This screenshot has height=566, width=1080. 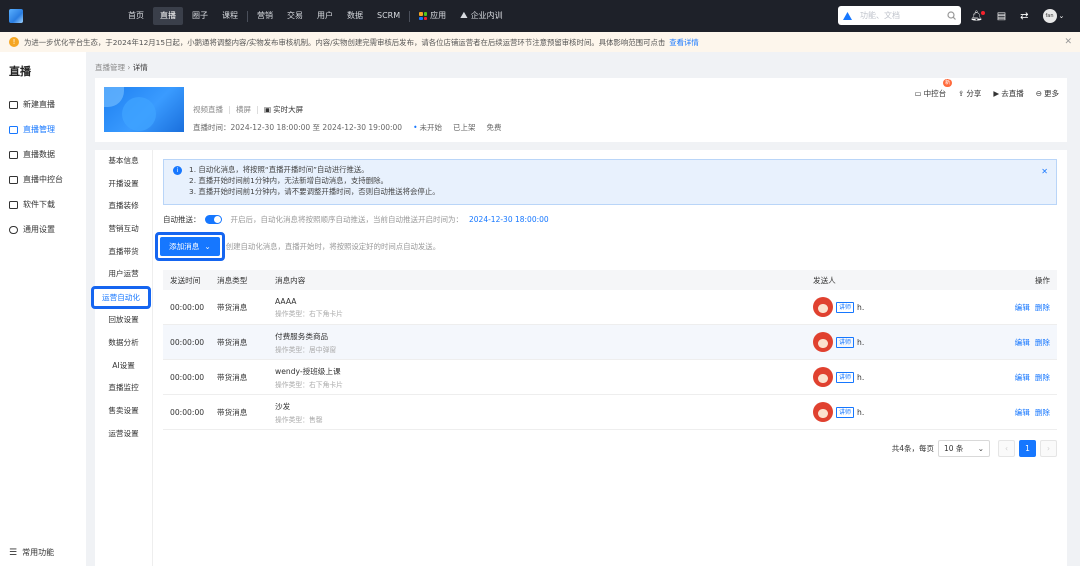 I want to click on nav-enterprise-label: 企业内训, so click(x=486, y=15).